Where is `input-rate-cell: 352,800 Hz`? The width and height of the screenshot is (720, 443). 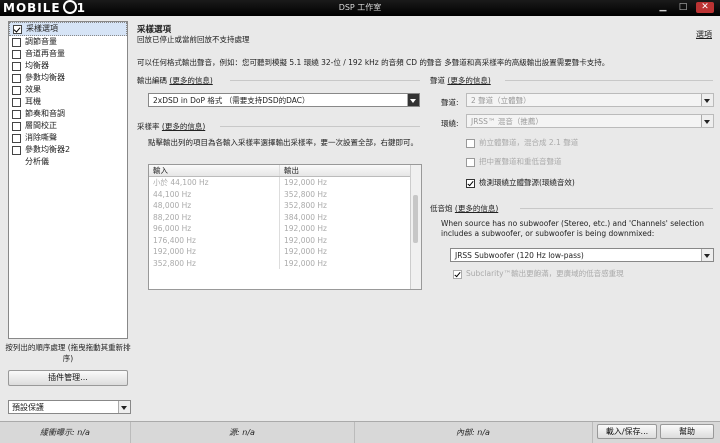 input-rate-cell: 352,800 Hz is located at coordinates (214, 263).